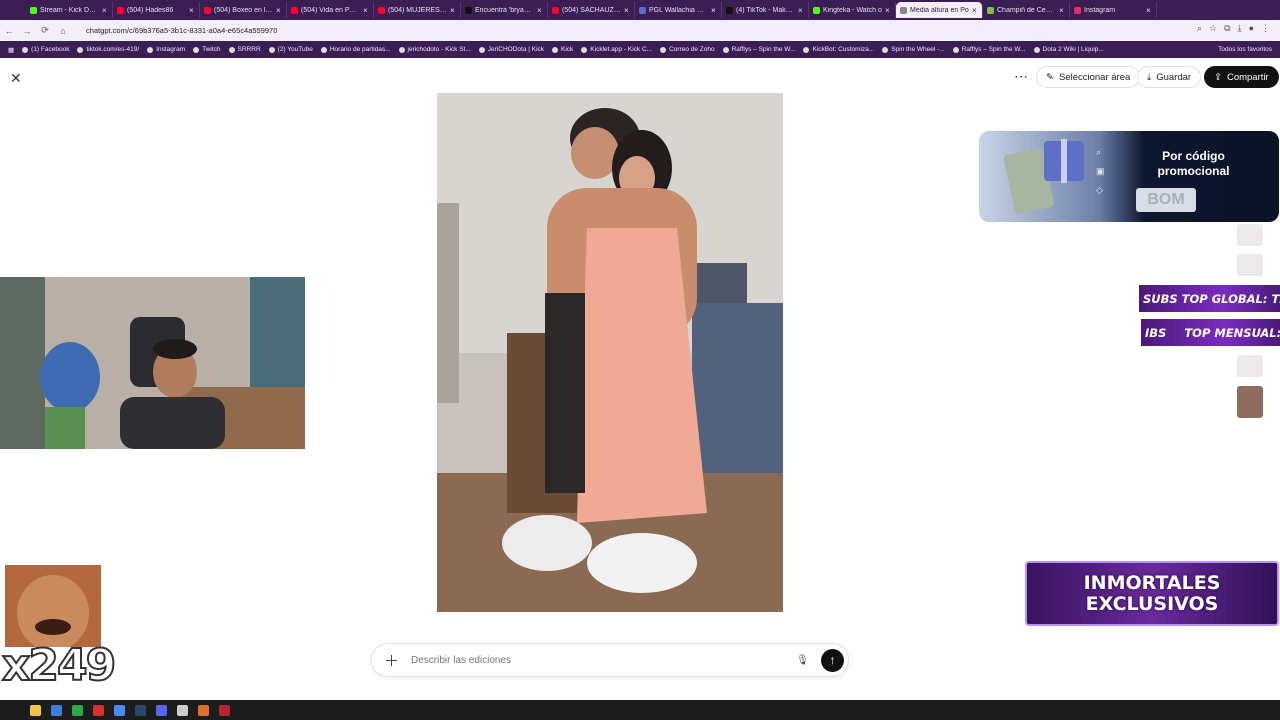 This screenshot has width=1280, height=720. I want to click on back-icon: ←, so click(9, 31).